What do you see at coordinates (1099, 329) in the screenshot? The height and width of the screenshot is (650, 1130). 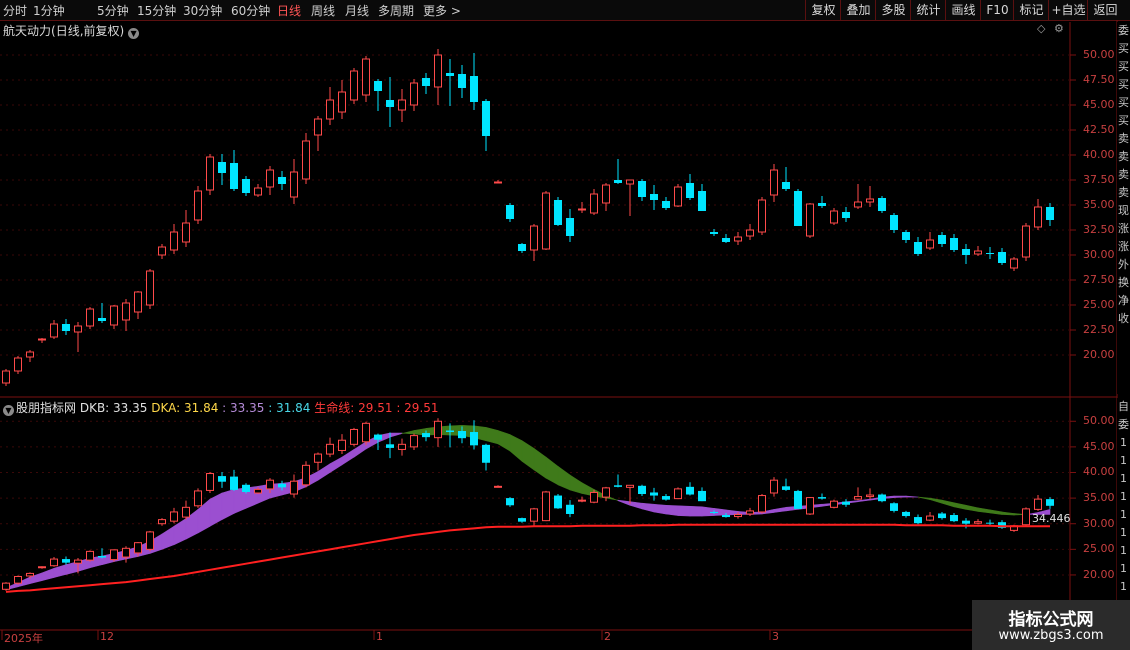 I see `y-tick-label: 22.50` at bounding box center [1099, 329].